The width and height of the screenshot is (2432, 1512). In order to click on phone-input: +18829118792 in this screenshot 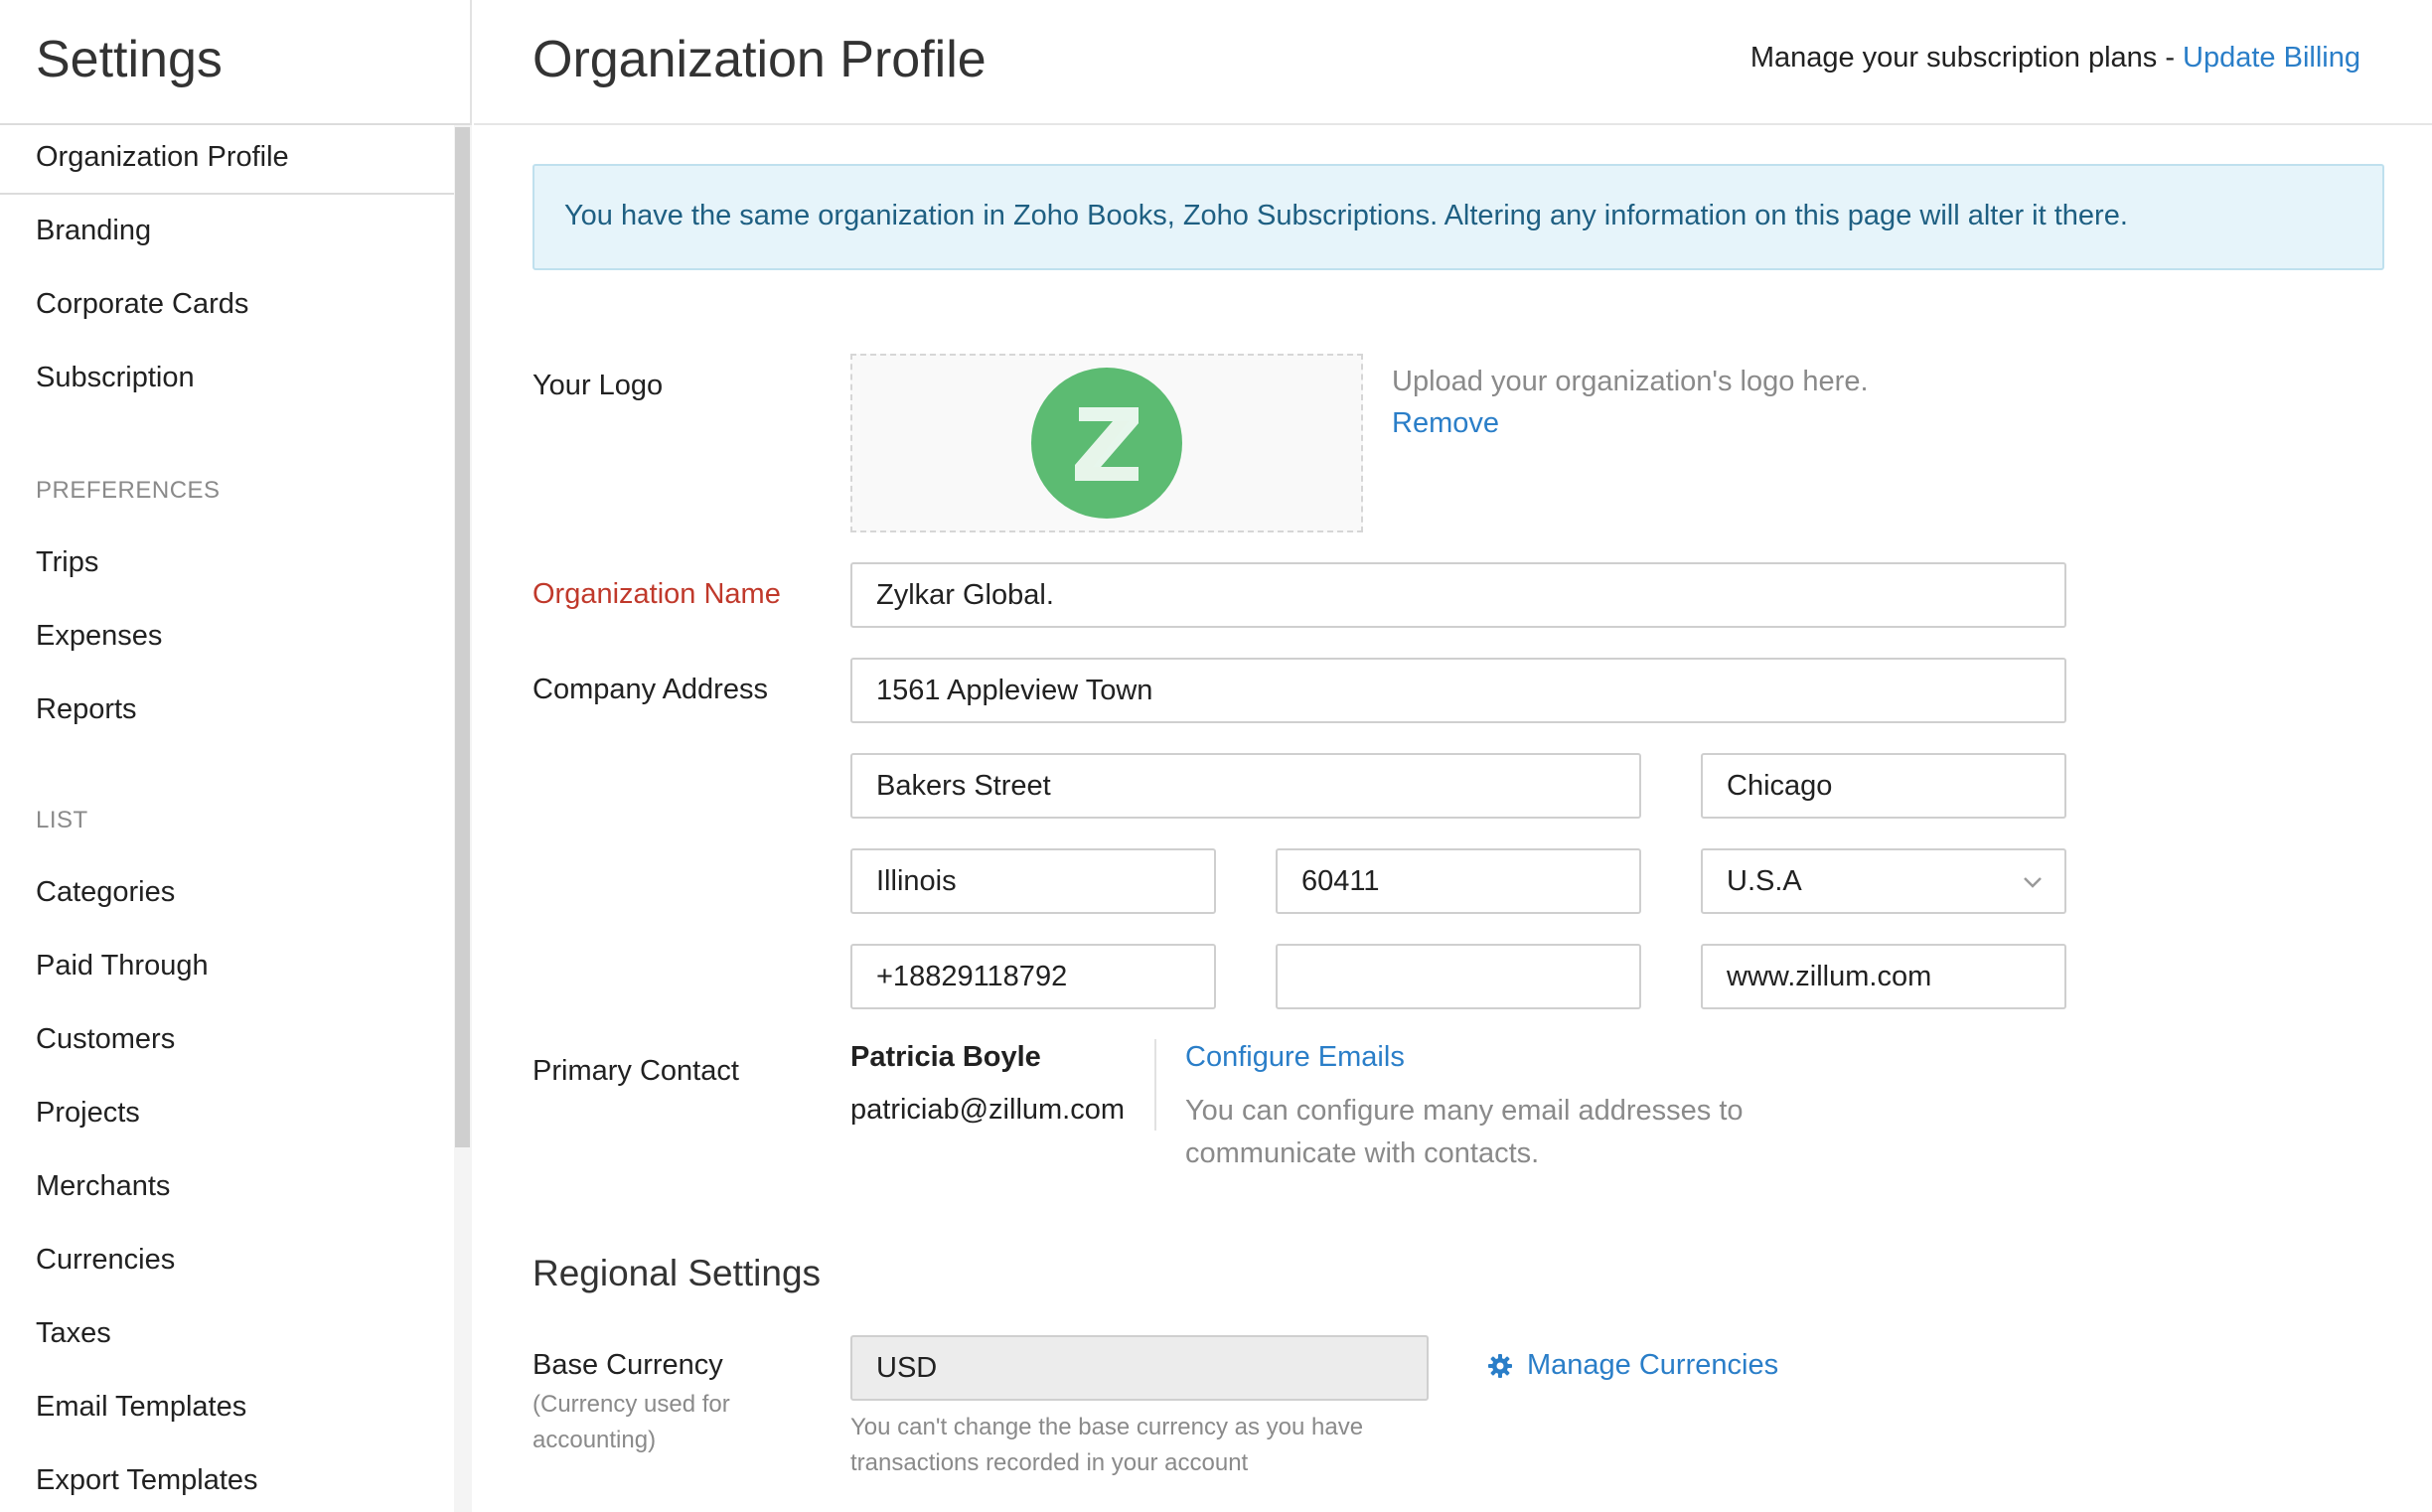, I will do `click(1033, 976)`.